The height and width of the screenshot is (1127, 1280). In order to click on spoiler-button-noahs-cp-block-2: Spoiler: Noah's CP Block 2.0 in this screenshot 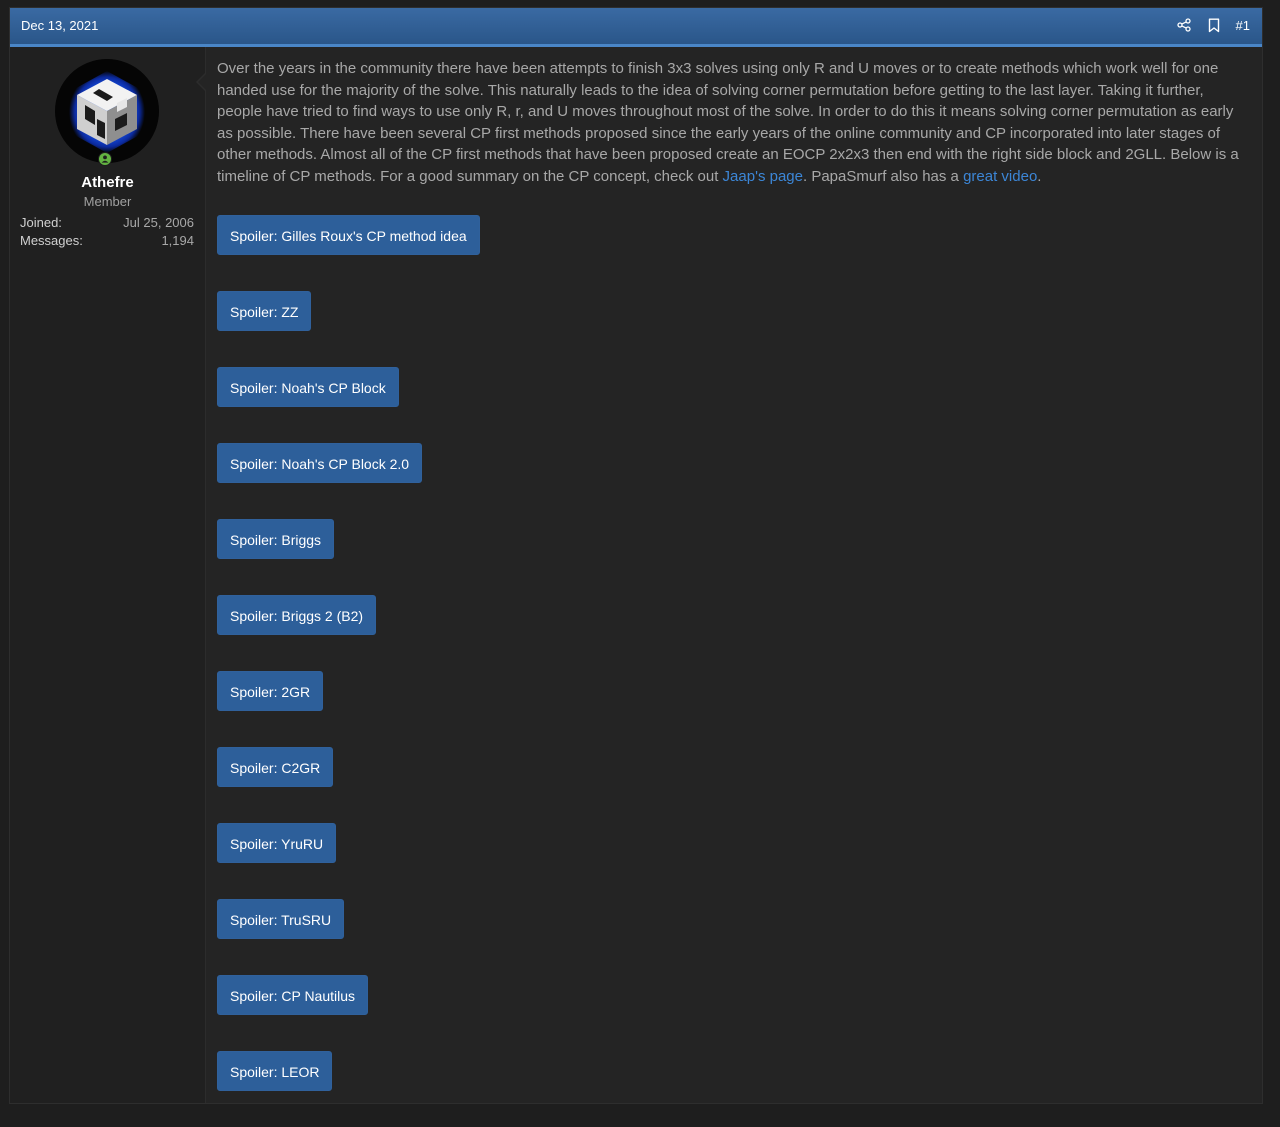, I will do `click(320, 463)`.